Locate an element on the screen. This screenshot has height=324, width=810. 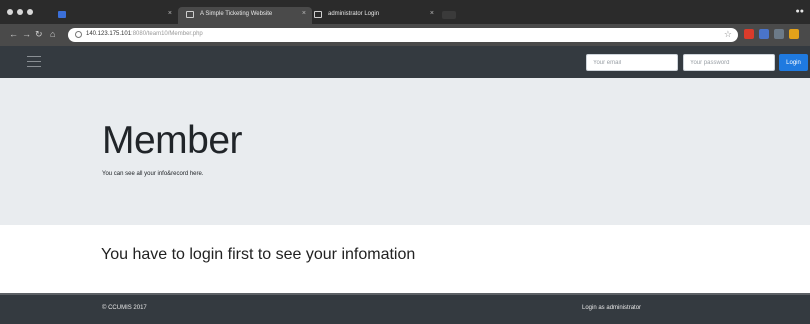
tab-title: A Simple Ticketing Website is located at coordinates (236, 14).